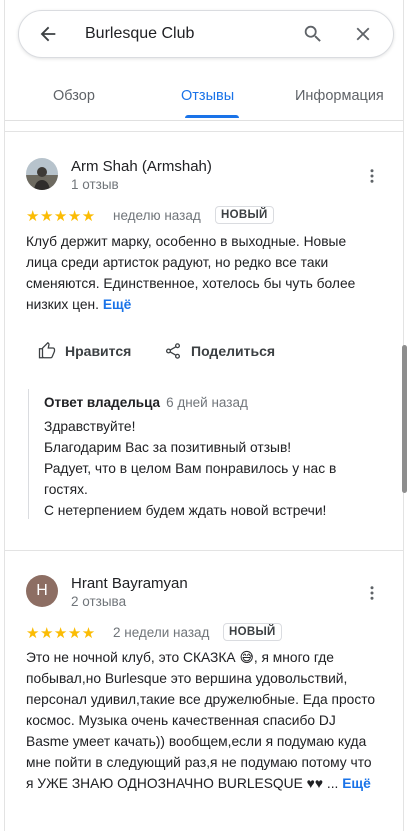 This screenshot has height=831, width=408. What do you see at coordinates (74, 96) in the screenshot?
I see `tab-overview: Обзор` at bounding box center [74, 96].